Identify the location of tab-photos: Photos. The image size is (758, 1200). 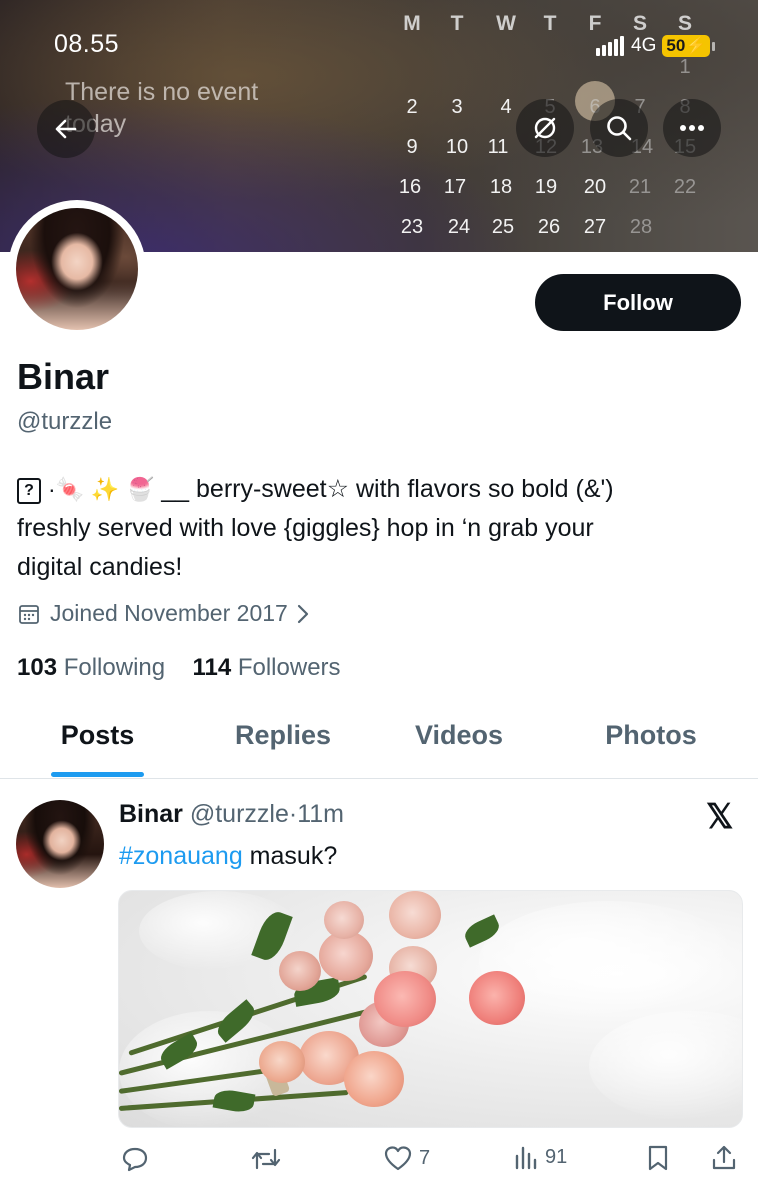
(651, 735).